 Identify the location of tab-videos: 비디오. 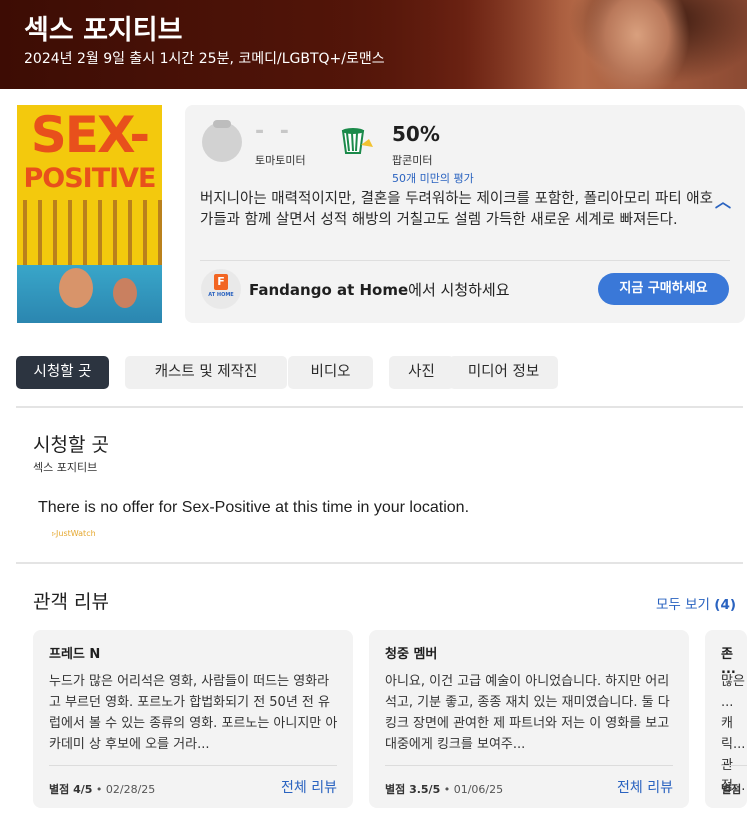
(330, 372).